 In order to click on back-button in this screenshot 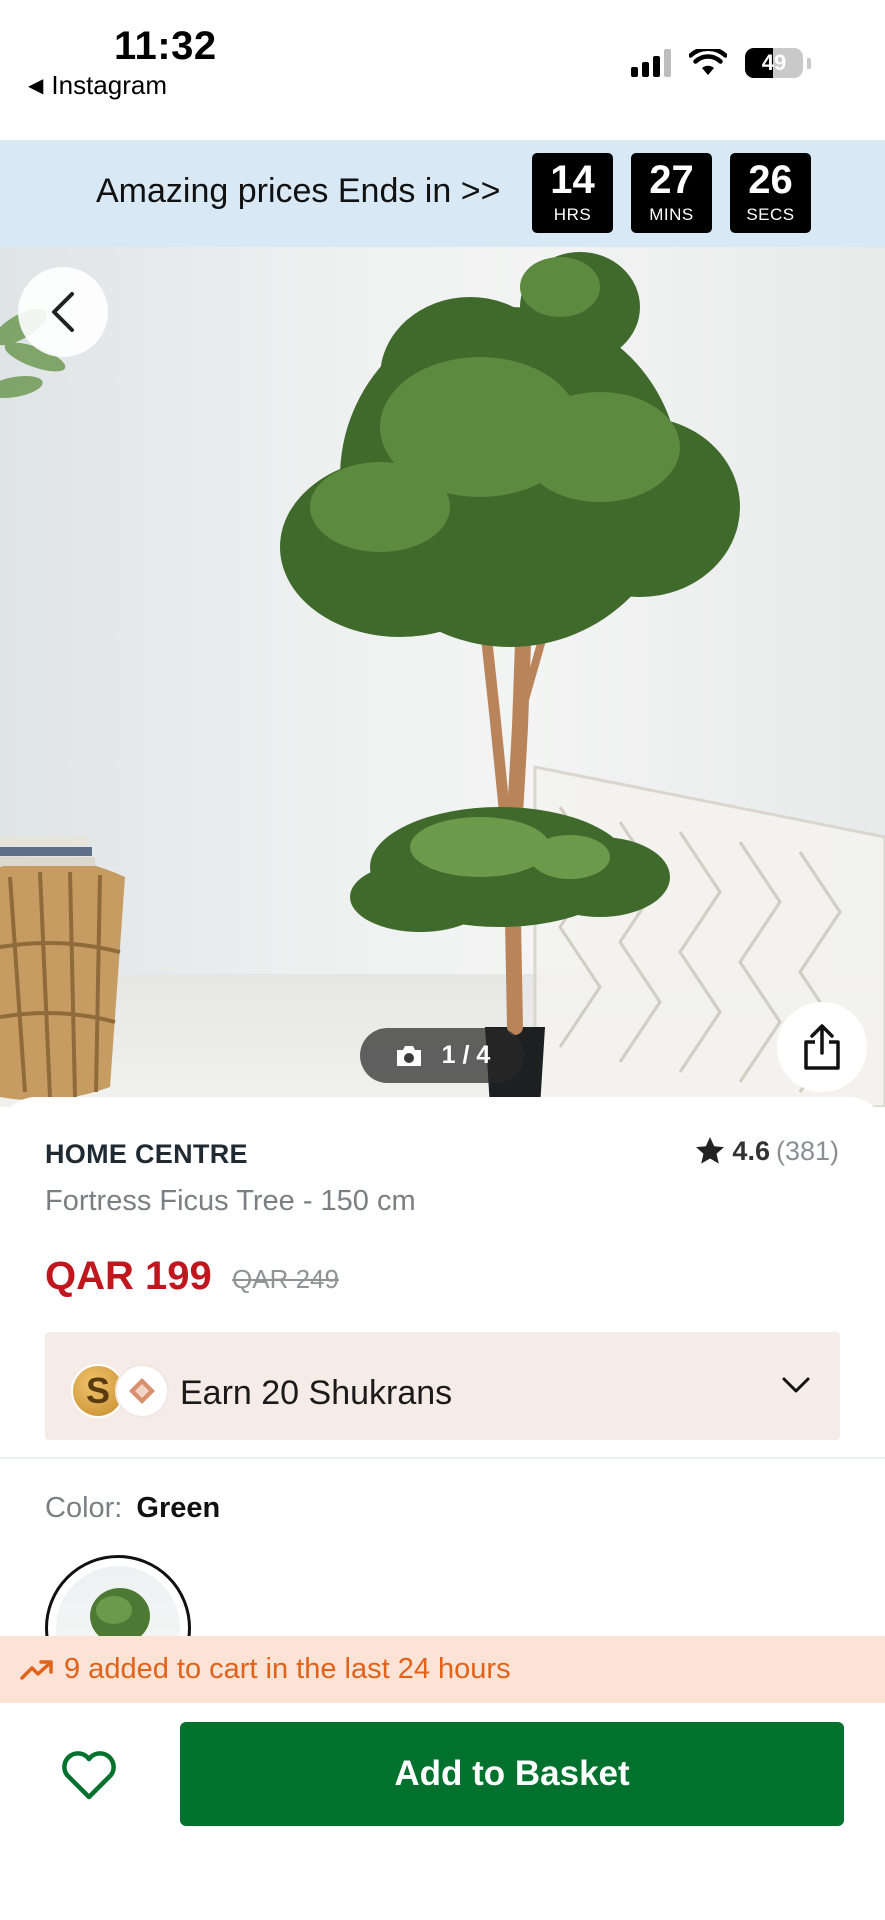, I will do `click(63, 312)`.